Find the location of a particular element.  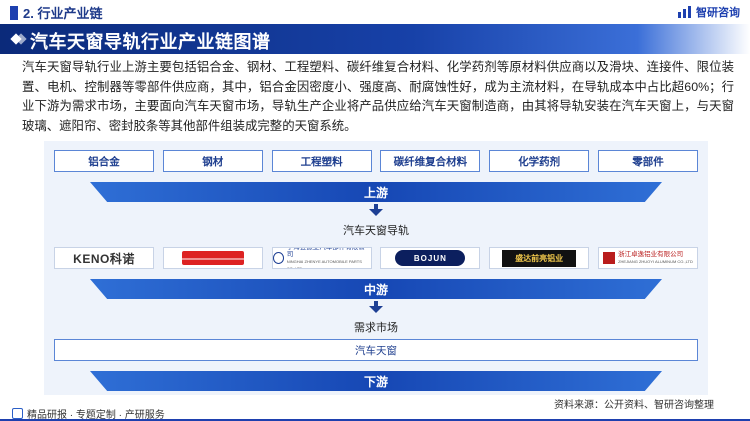

company-name-en: NINGHAI ZHENYE AUTOMOBILE PARTS CO.,LTD is located at coordinates (324, 264).